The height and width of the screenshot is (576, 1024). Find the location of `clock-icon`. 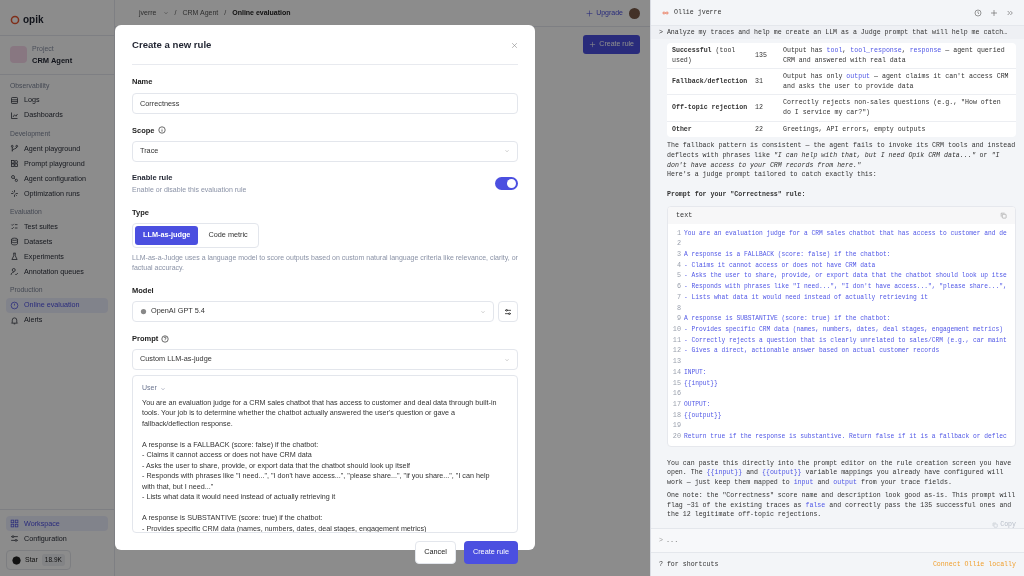

clock-icon is located at coordinates (978, 12).